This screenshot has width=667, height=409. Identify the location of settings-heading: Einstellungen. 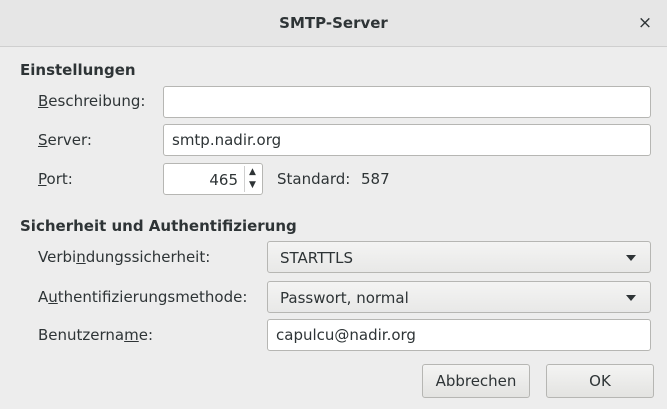
(78, 70).